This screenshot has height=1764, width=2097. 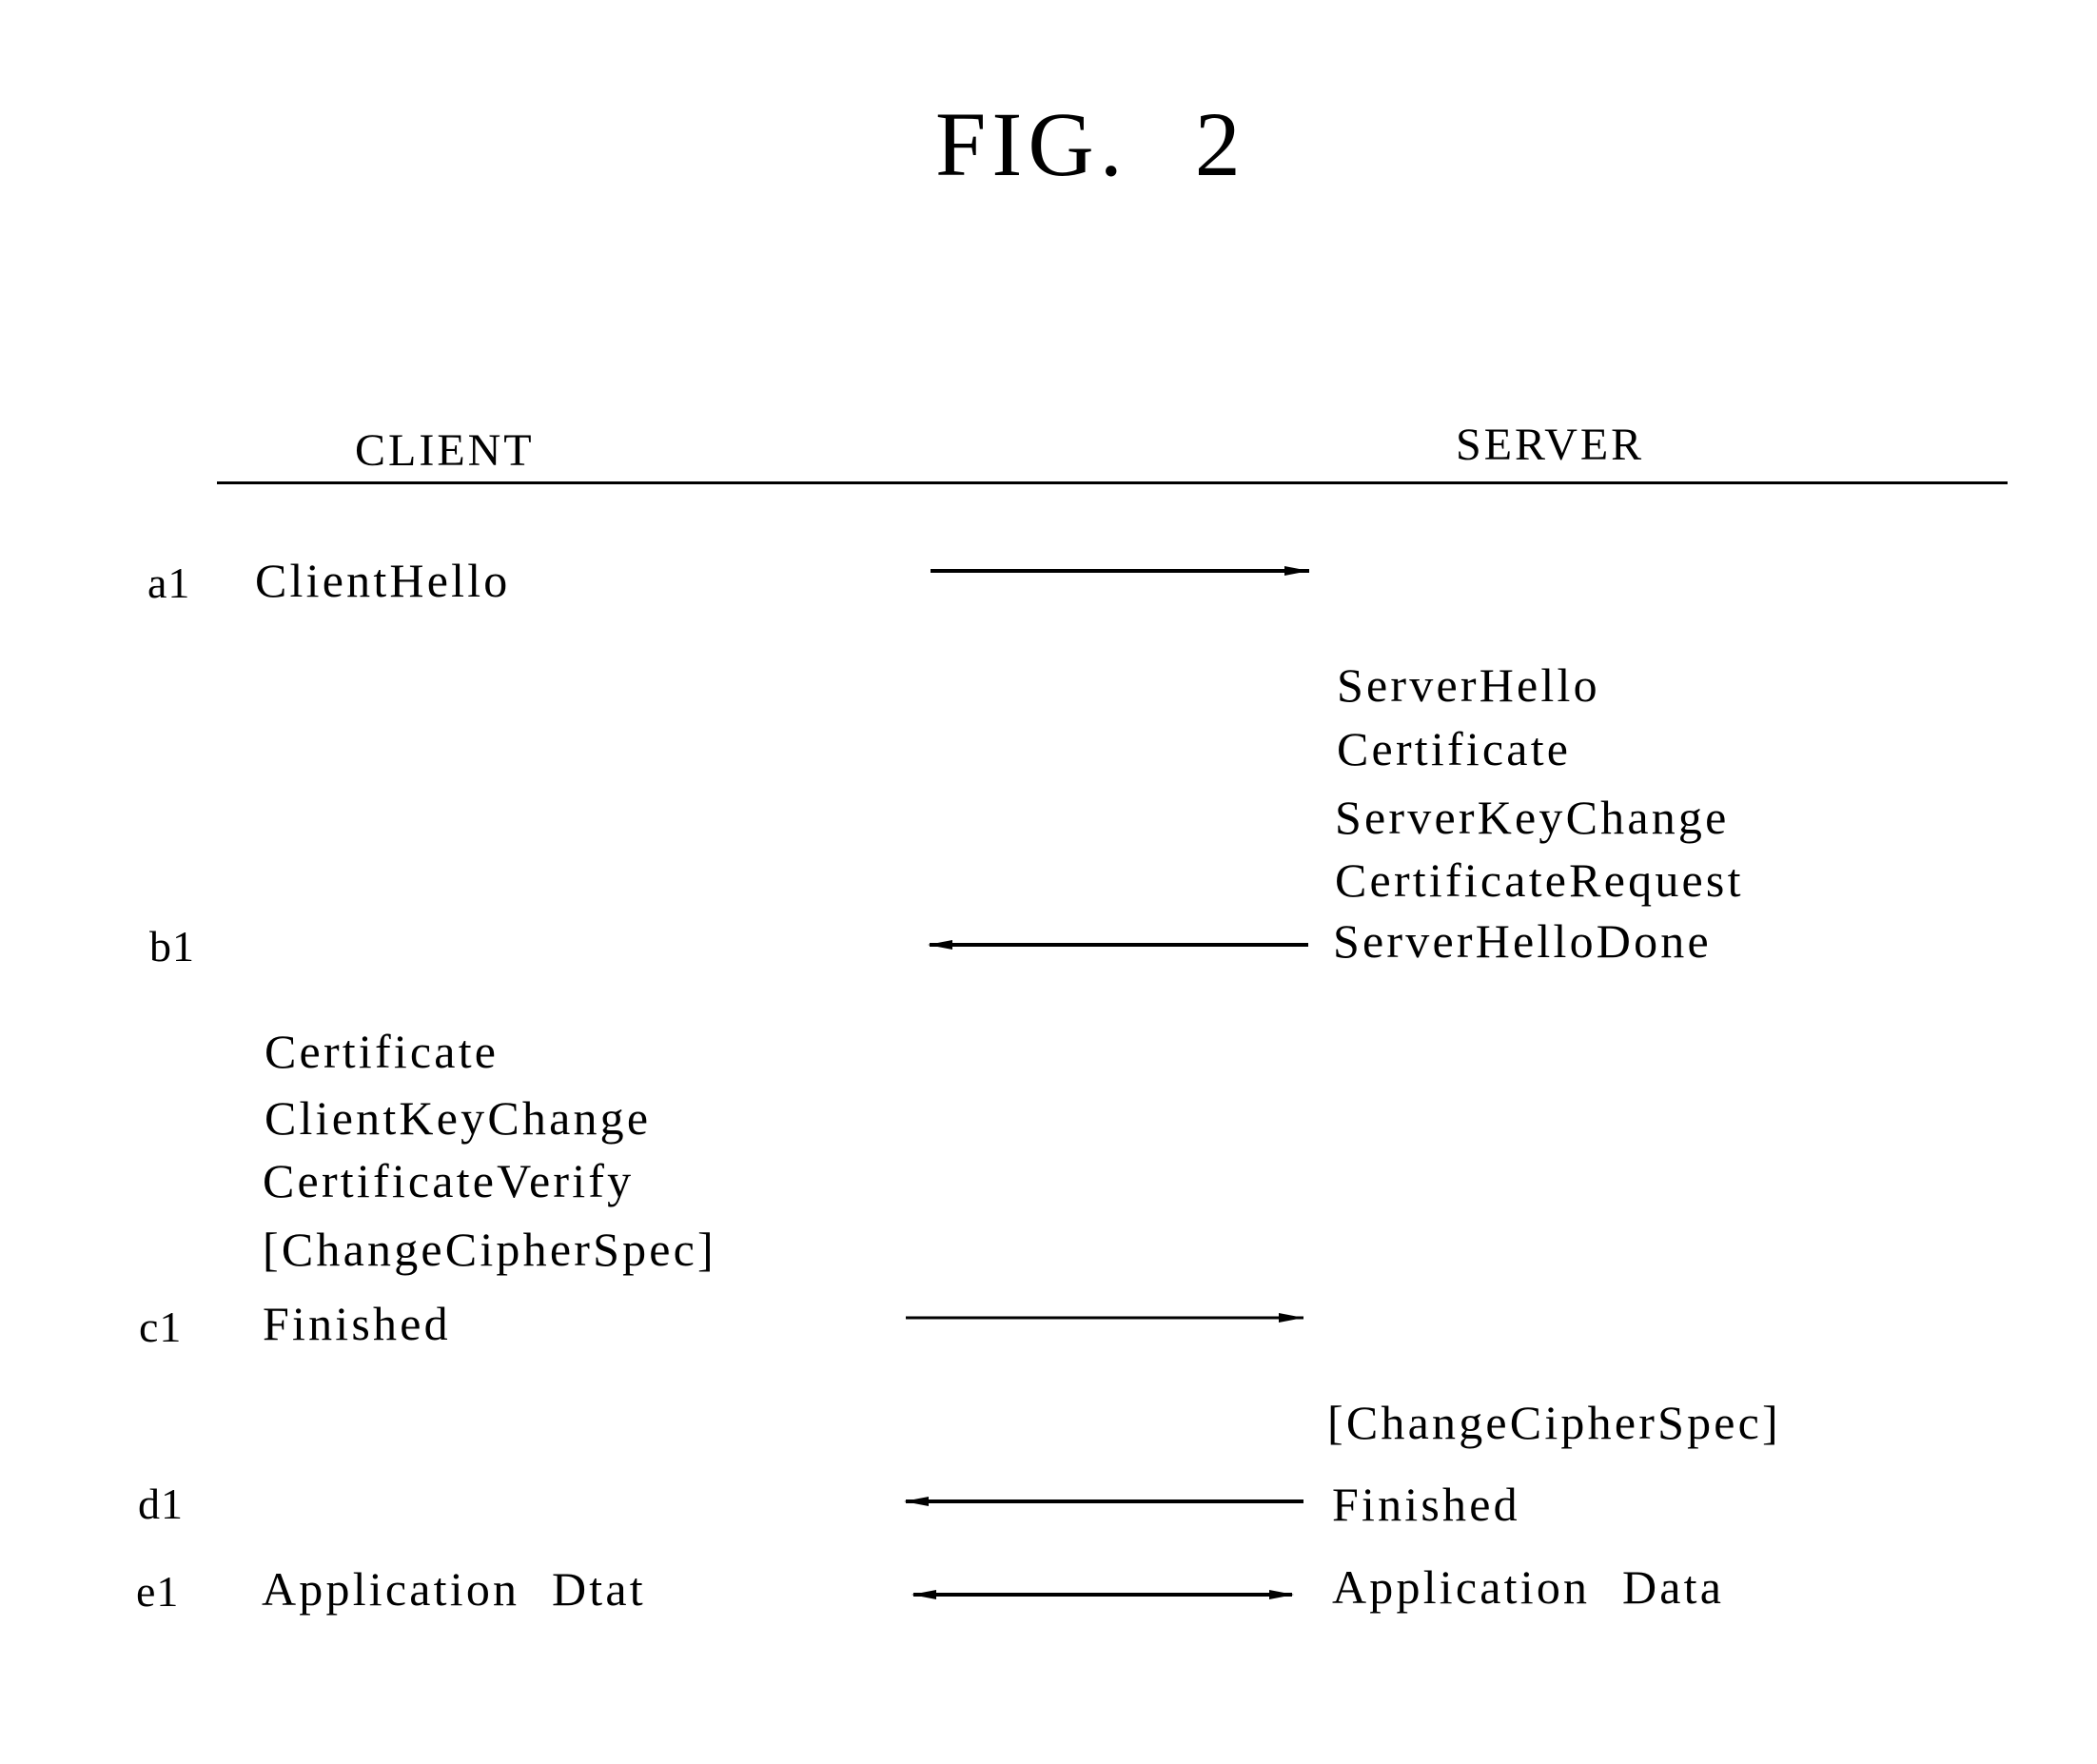 I want to click on client-message-clientkeychange: ClientKeyChange, so click(x=458, y=1118).